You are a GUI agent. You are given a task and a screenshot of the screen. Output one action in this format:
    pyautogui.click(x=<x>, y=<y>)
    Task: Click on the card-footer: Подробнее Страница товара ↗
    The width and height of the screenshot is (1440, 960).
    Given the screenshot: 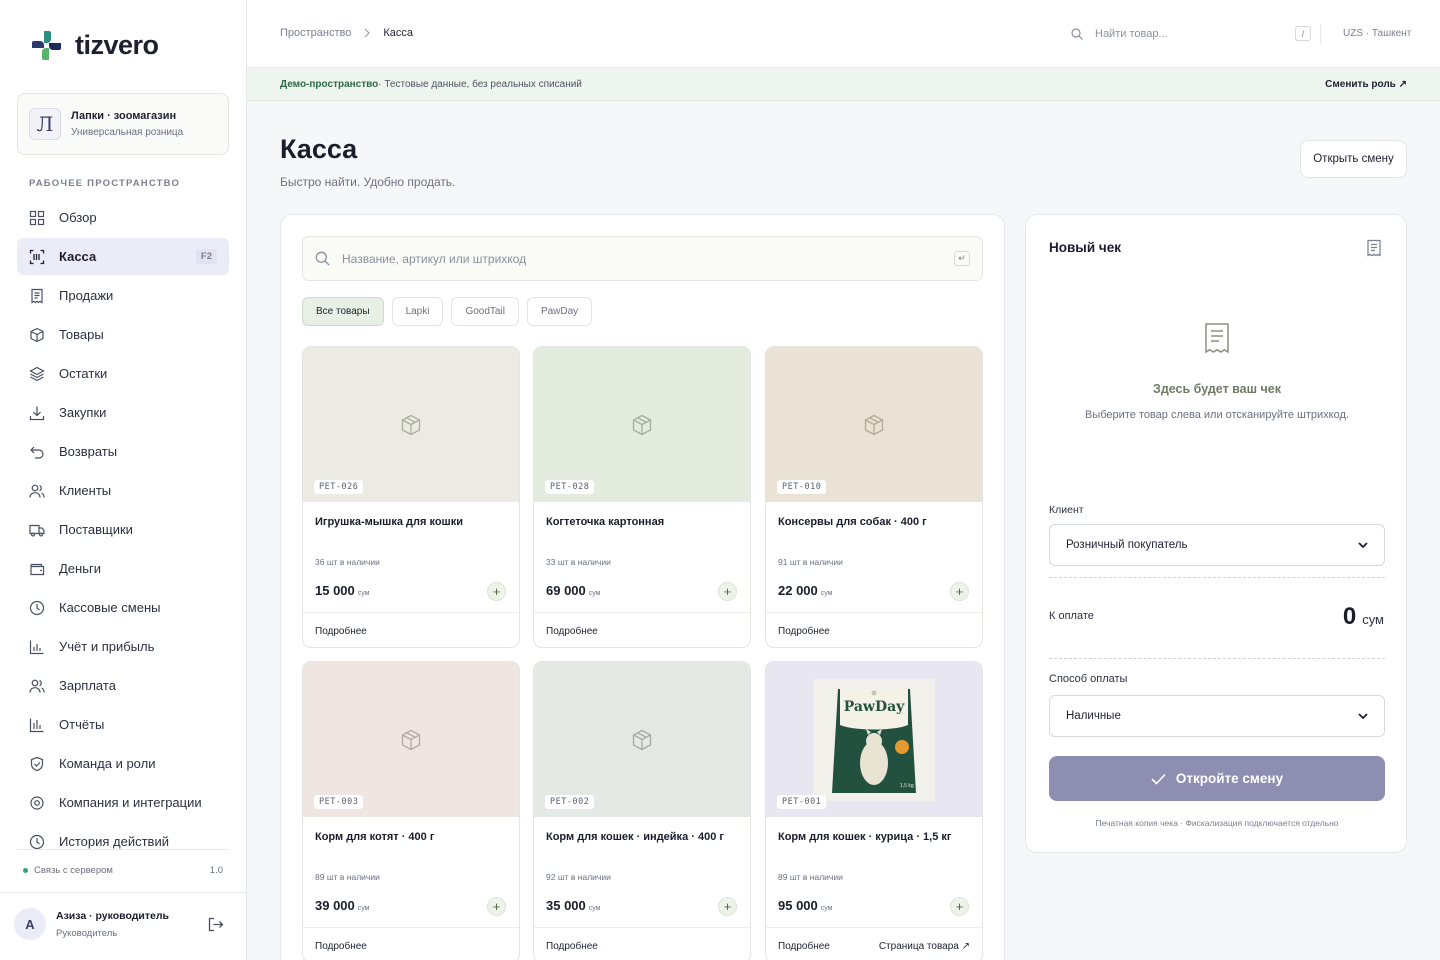 What is the action you would take?
    pyautogui.click(x=874, y=943)
    